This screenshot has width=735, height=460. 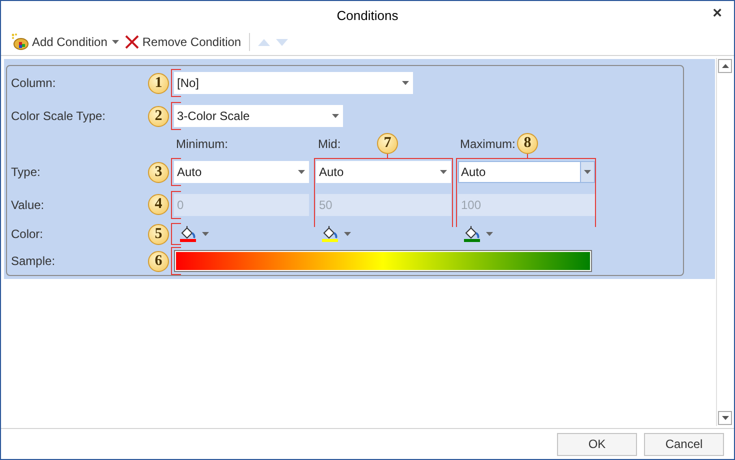 What do you see at coordinates (487, 144) in the screenshot?
I see `column-header: Maximum:` at bounding box center [487, 144].